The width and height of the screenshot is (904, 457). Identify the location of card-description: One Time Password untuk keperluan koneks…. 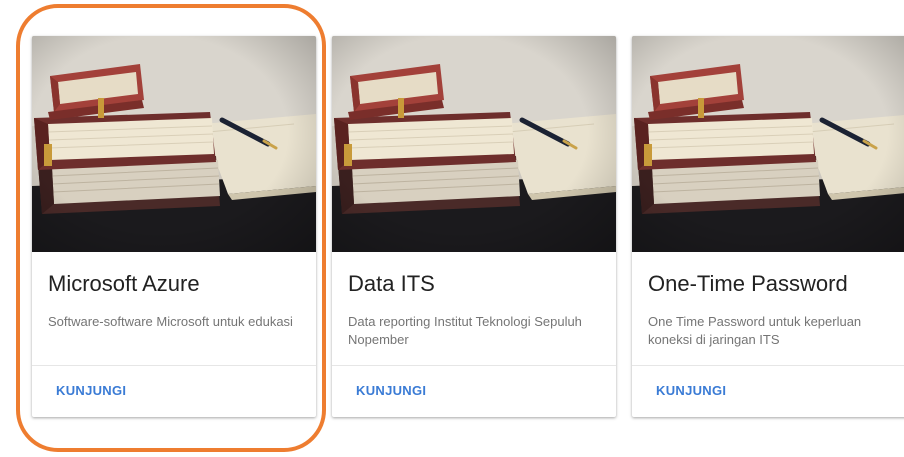
(755, 330).